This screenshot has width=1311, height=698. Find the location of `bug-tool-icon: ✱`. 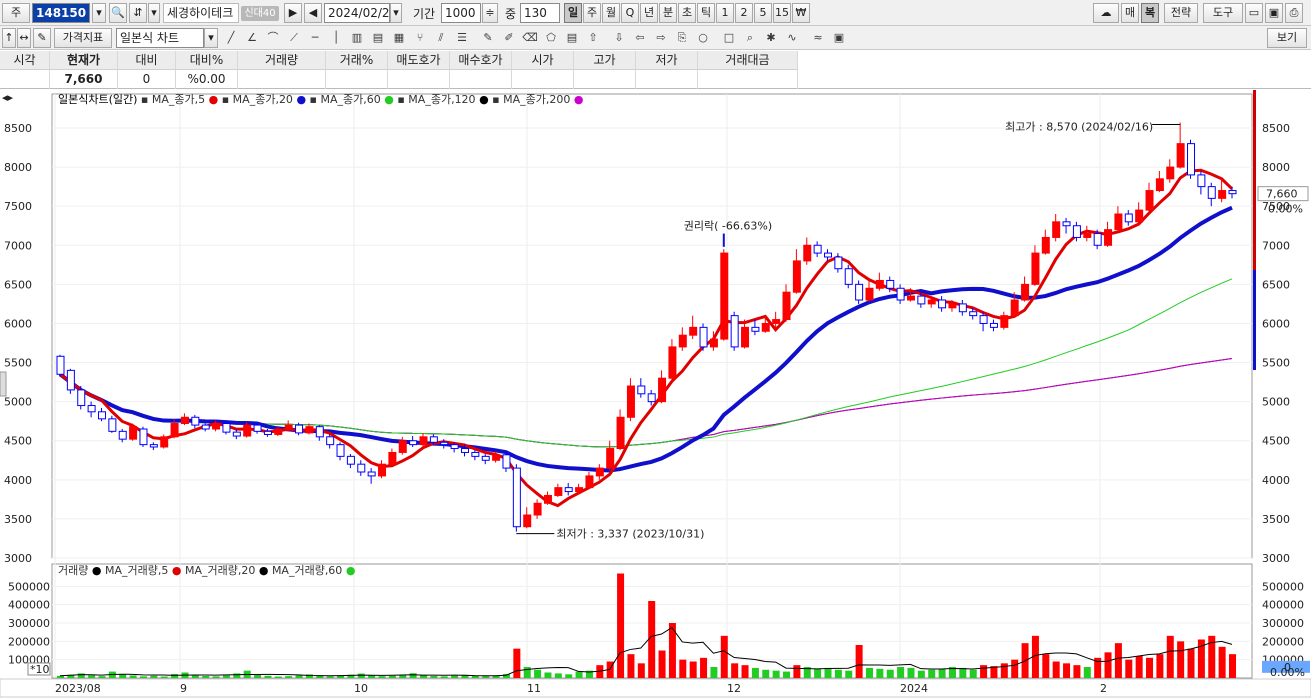

bug-tool-icon: ✱ is located at coordinates (771, 38).